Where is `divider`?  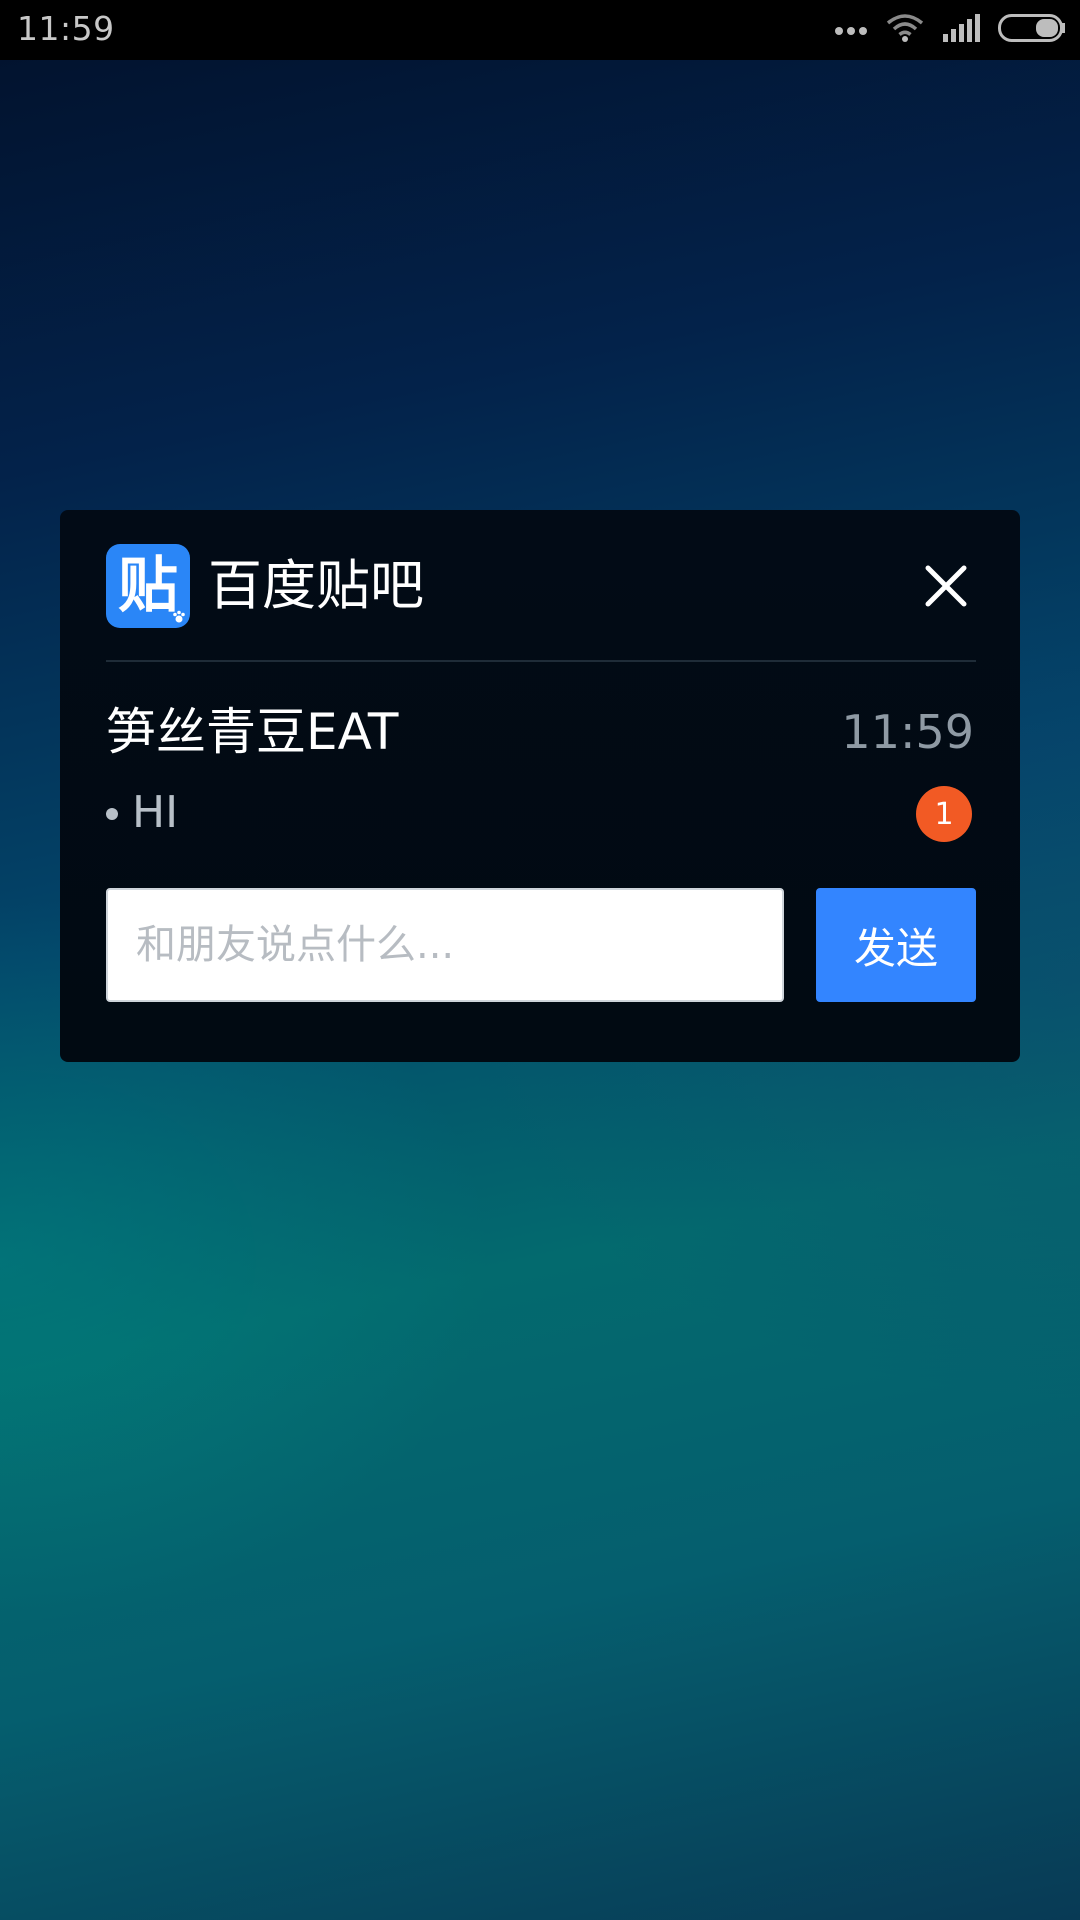 divider is located at coordinates (541, 661).